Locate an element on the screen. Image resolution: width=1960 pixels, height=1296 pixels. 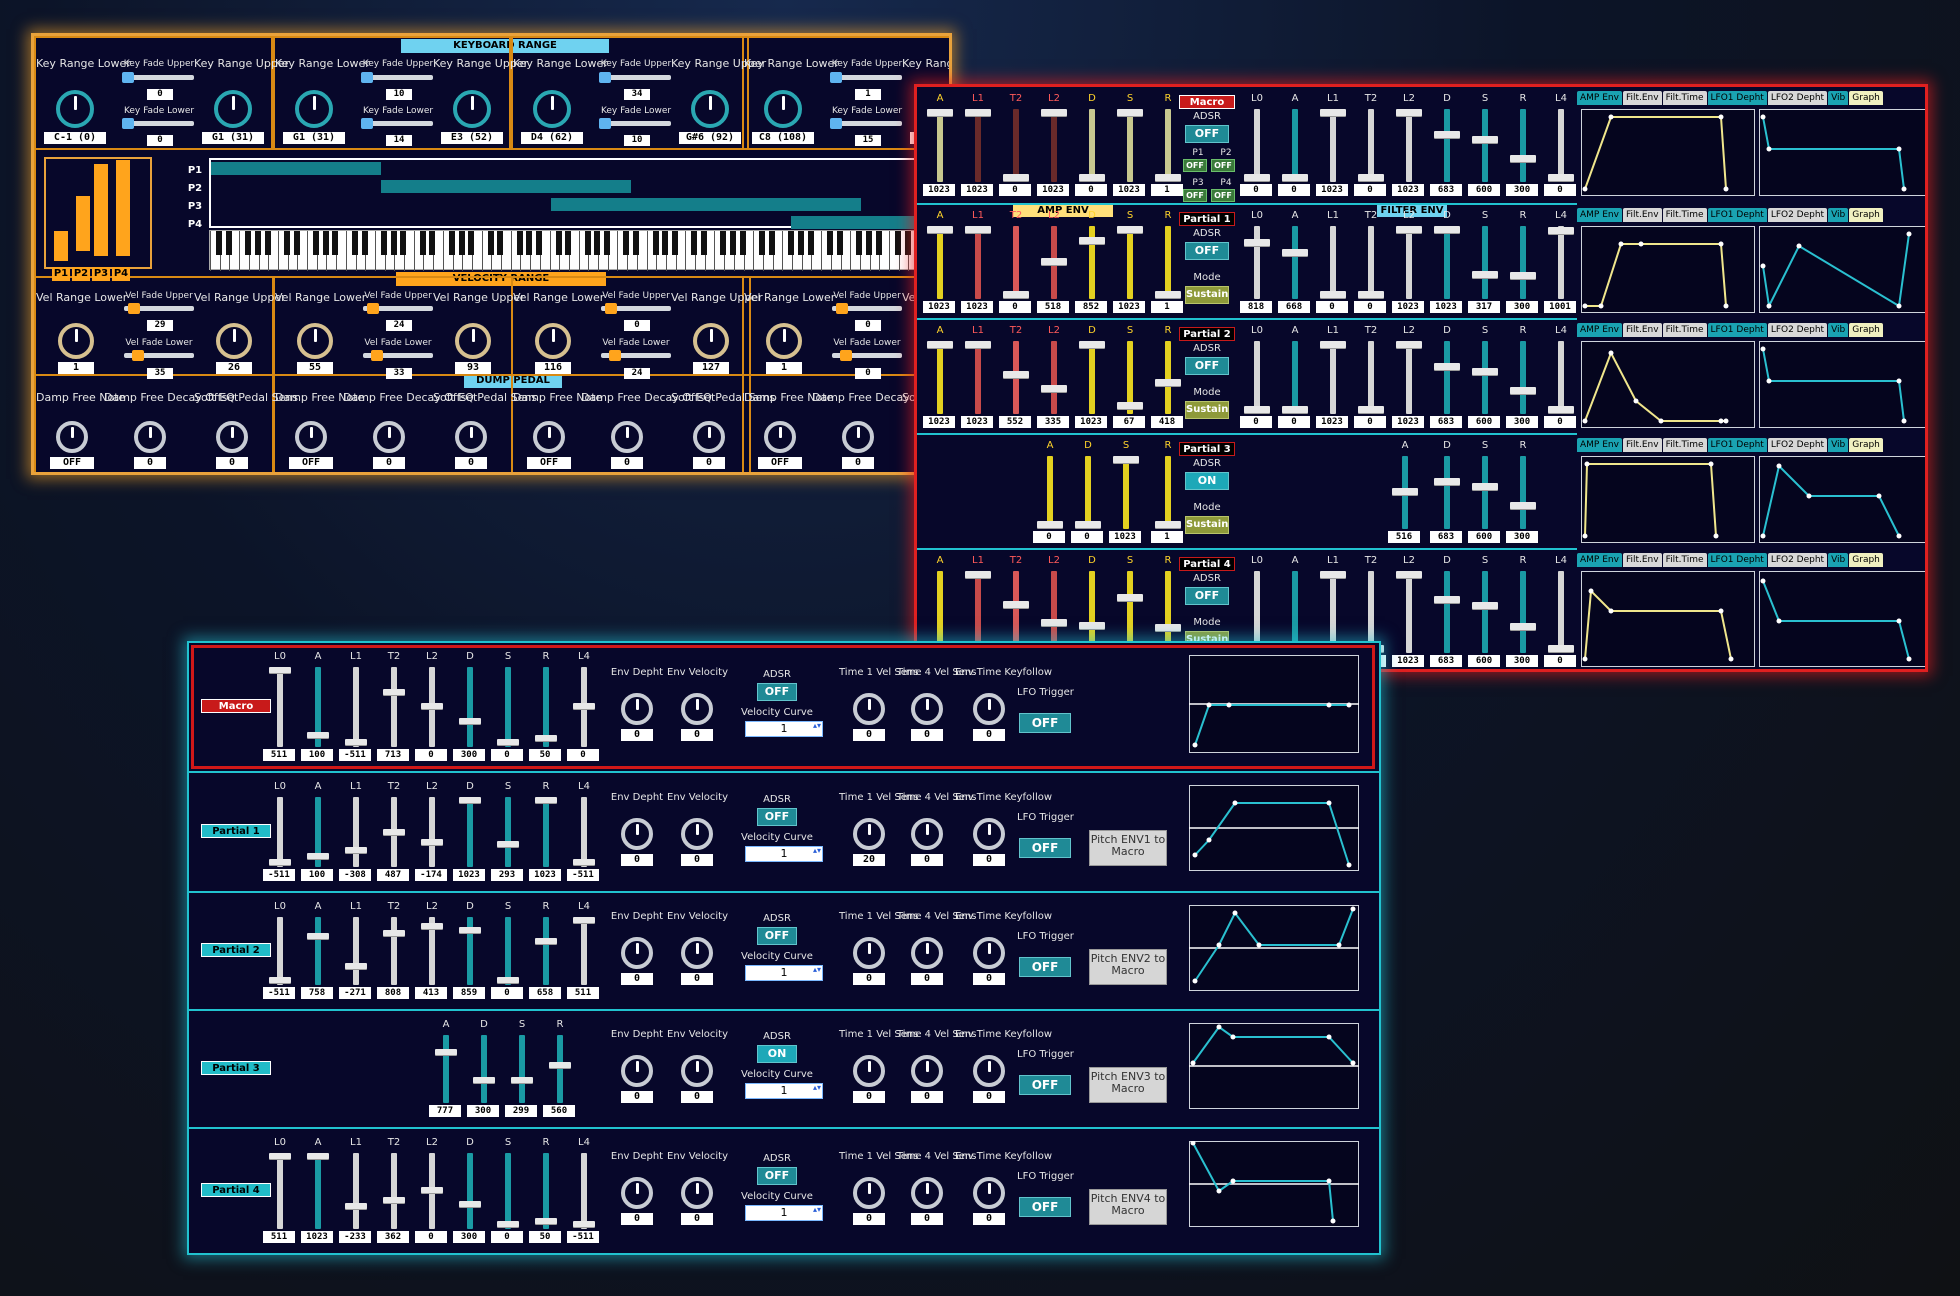
tab-amp-env: AMP Env is located at coordinates (1599, 330).